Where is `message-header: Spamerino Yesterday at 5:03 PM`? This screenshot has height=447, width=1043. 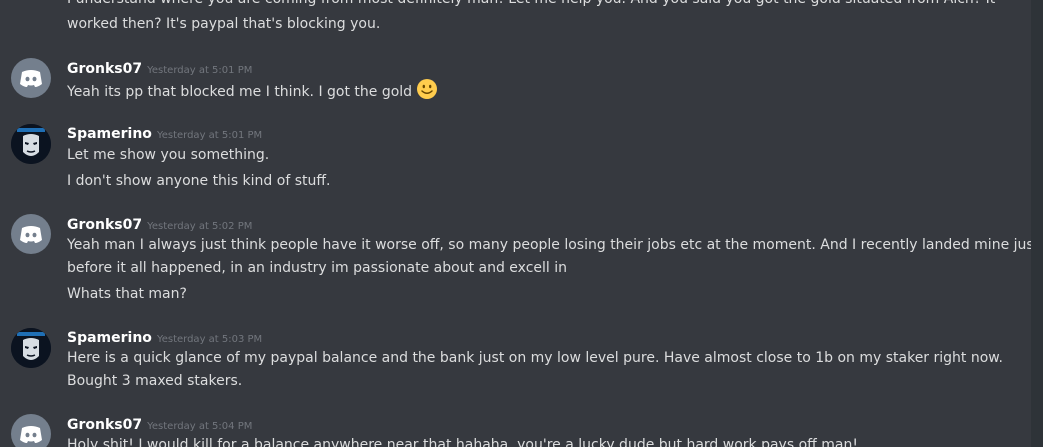 message-header: Spamerino Yesterday at 5:03 PM is located at coordinates (164, 336).